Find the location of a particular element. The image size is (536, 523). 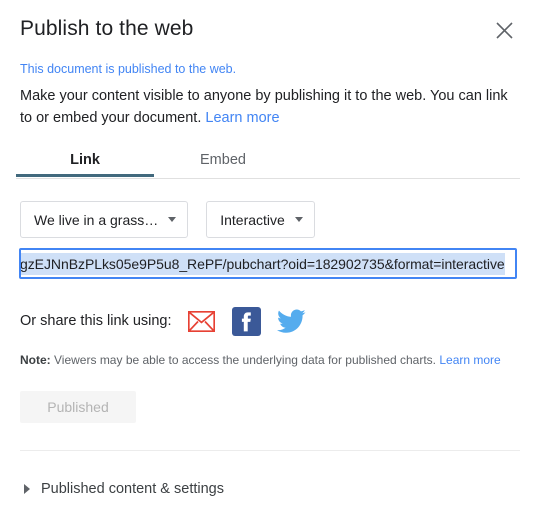

publish-status-text: This document is published to the web. is located at coordinates (128, 69).